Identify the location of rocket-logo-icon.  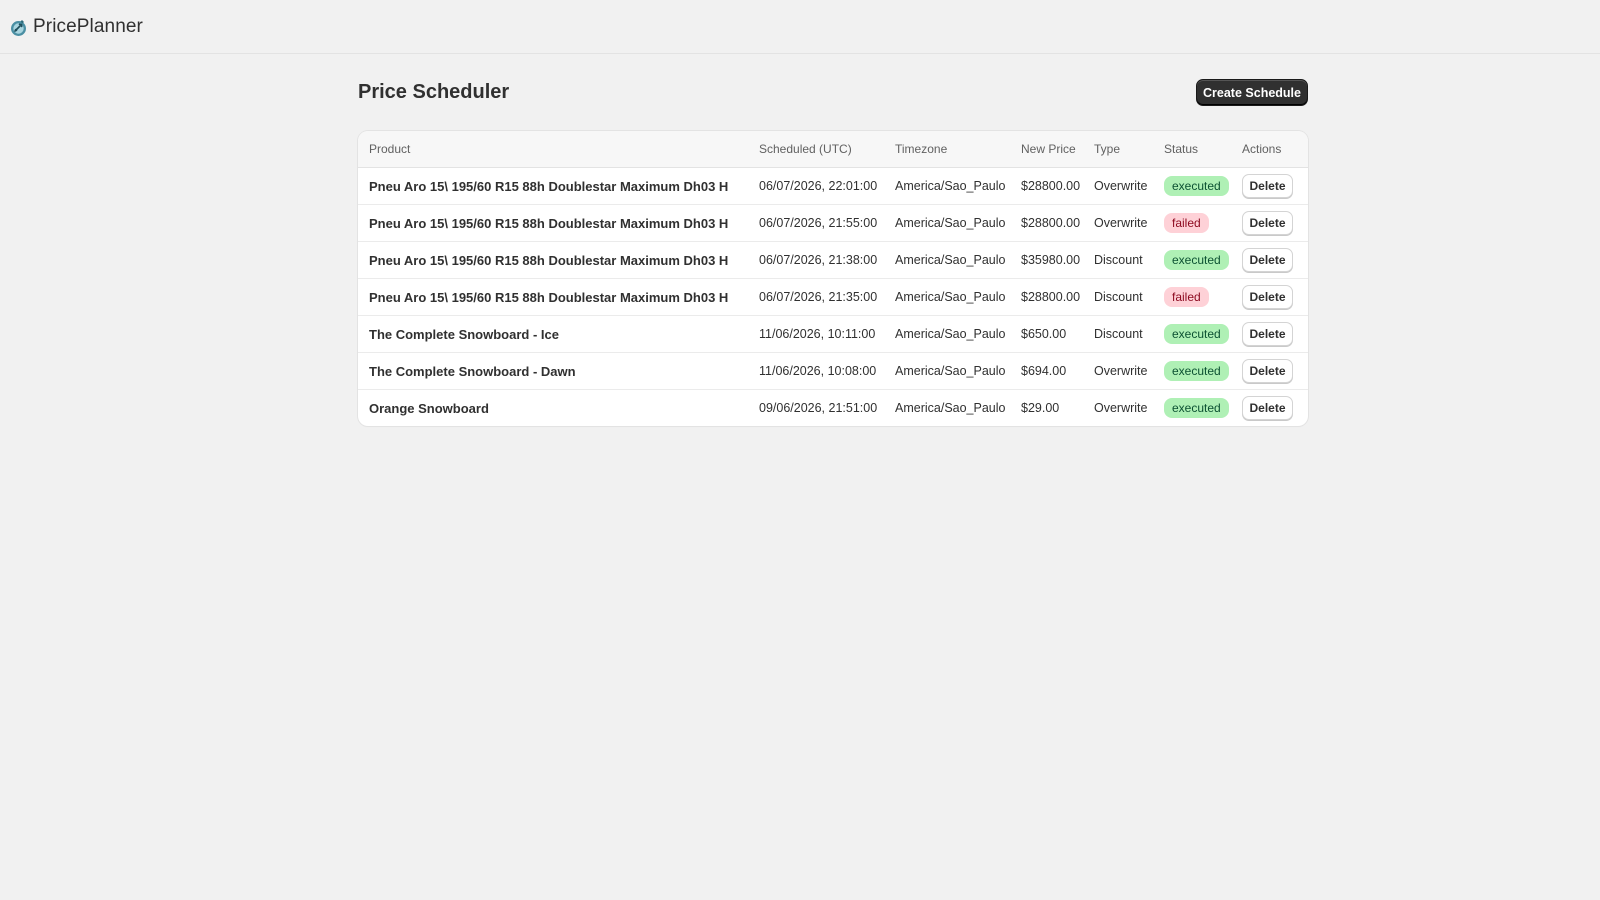
(18, 27).